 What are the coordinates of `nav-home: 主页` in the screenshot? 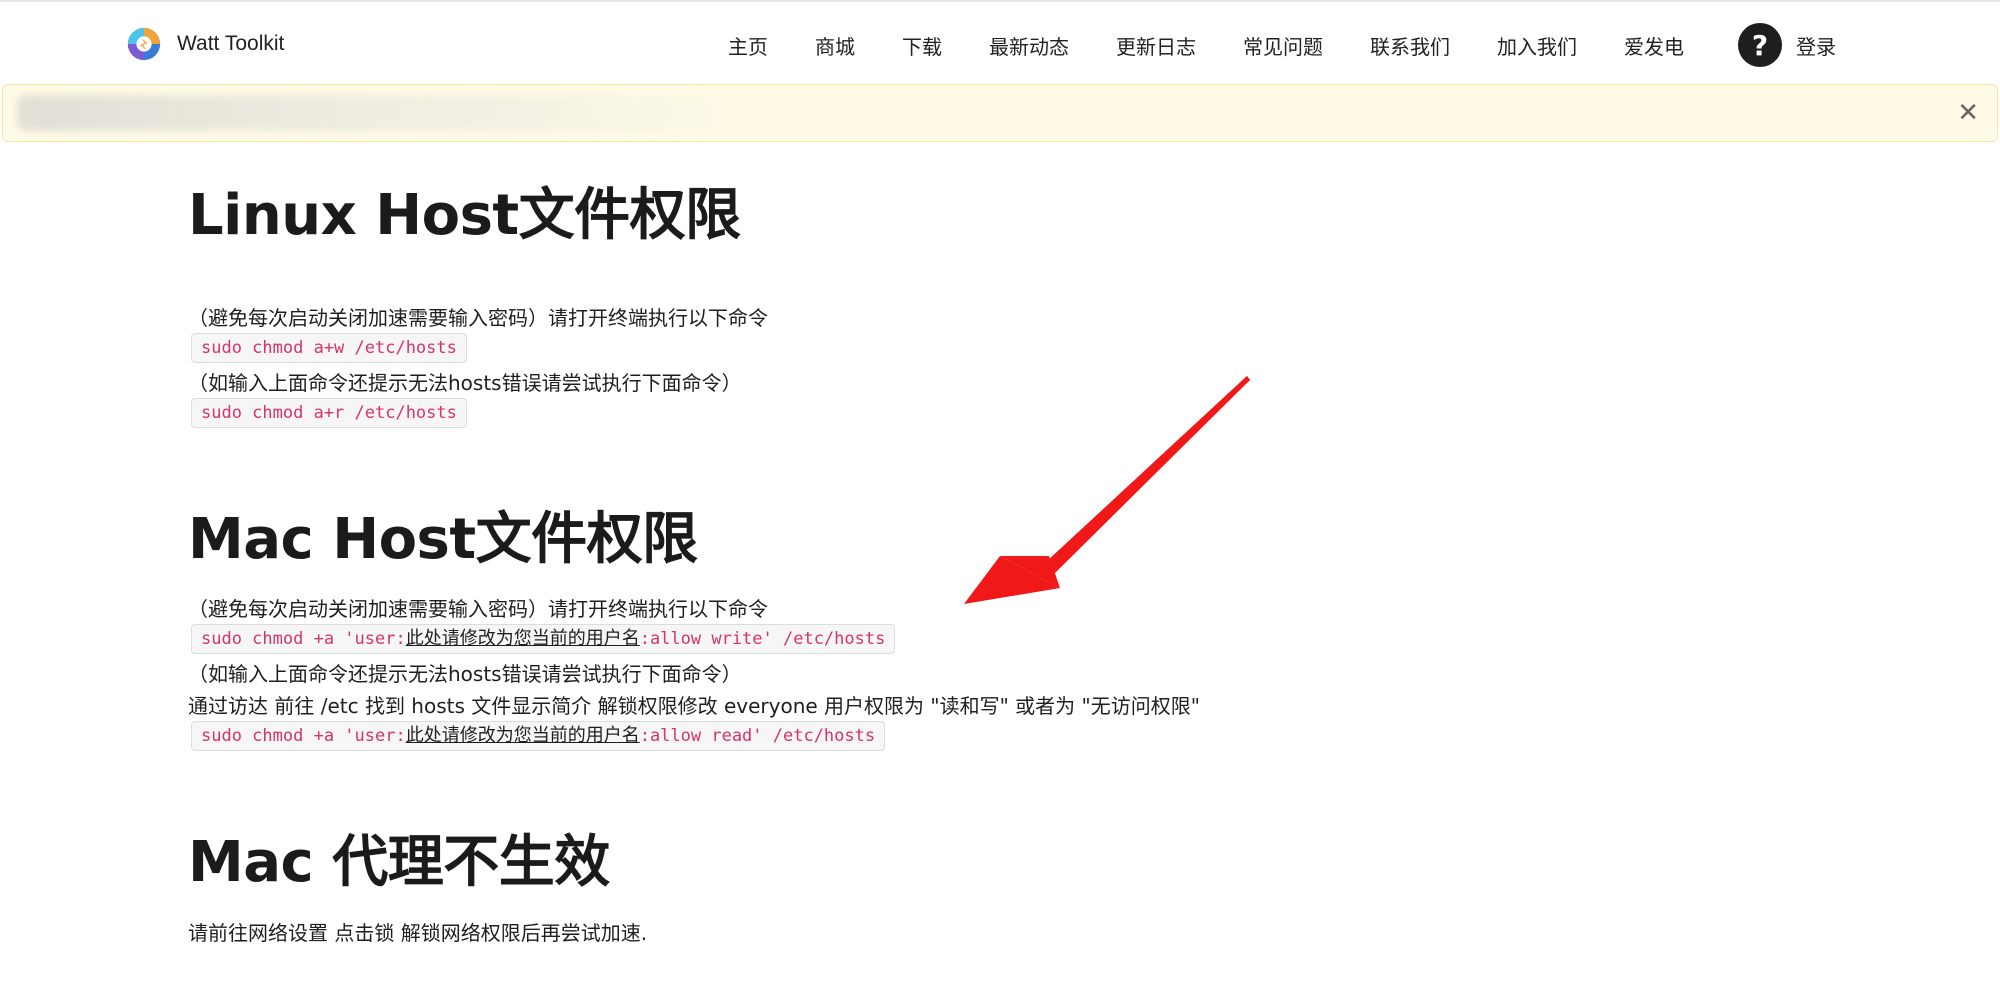 It's located at (748, 45).